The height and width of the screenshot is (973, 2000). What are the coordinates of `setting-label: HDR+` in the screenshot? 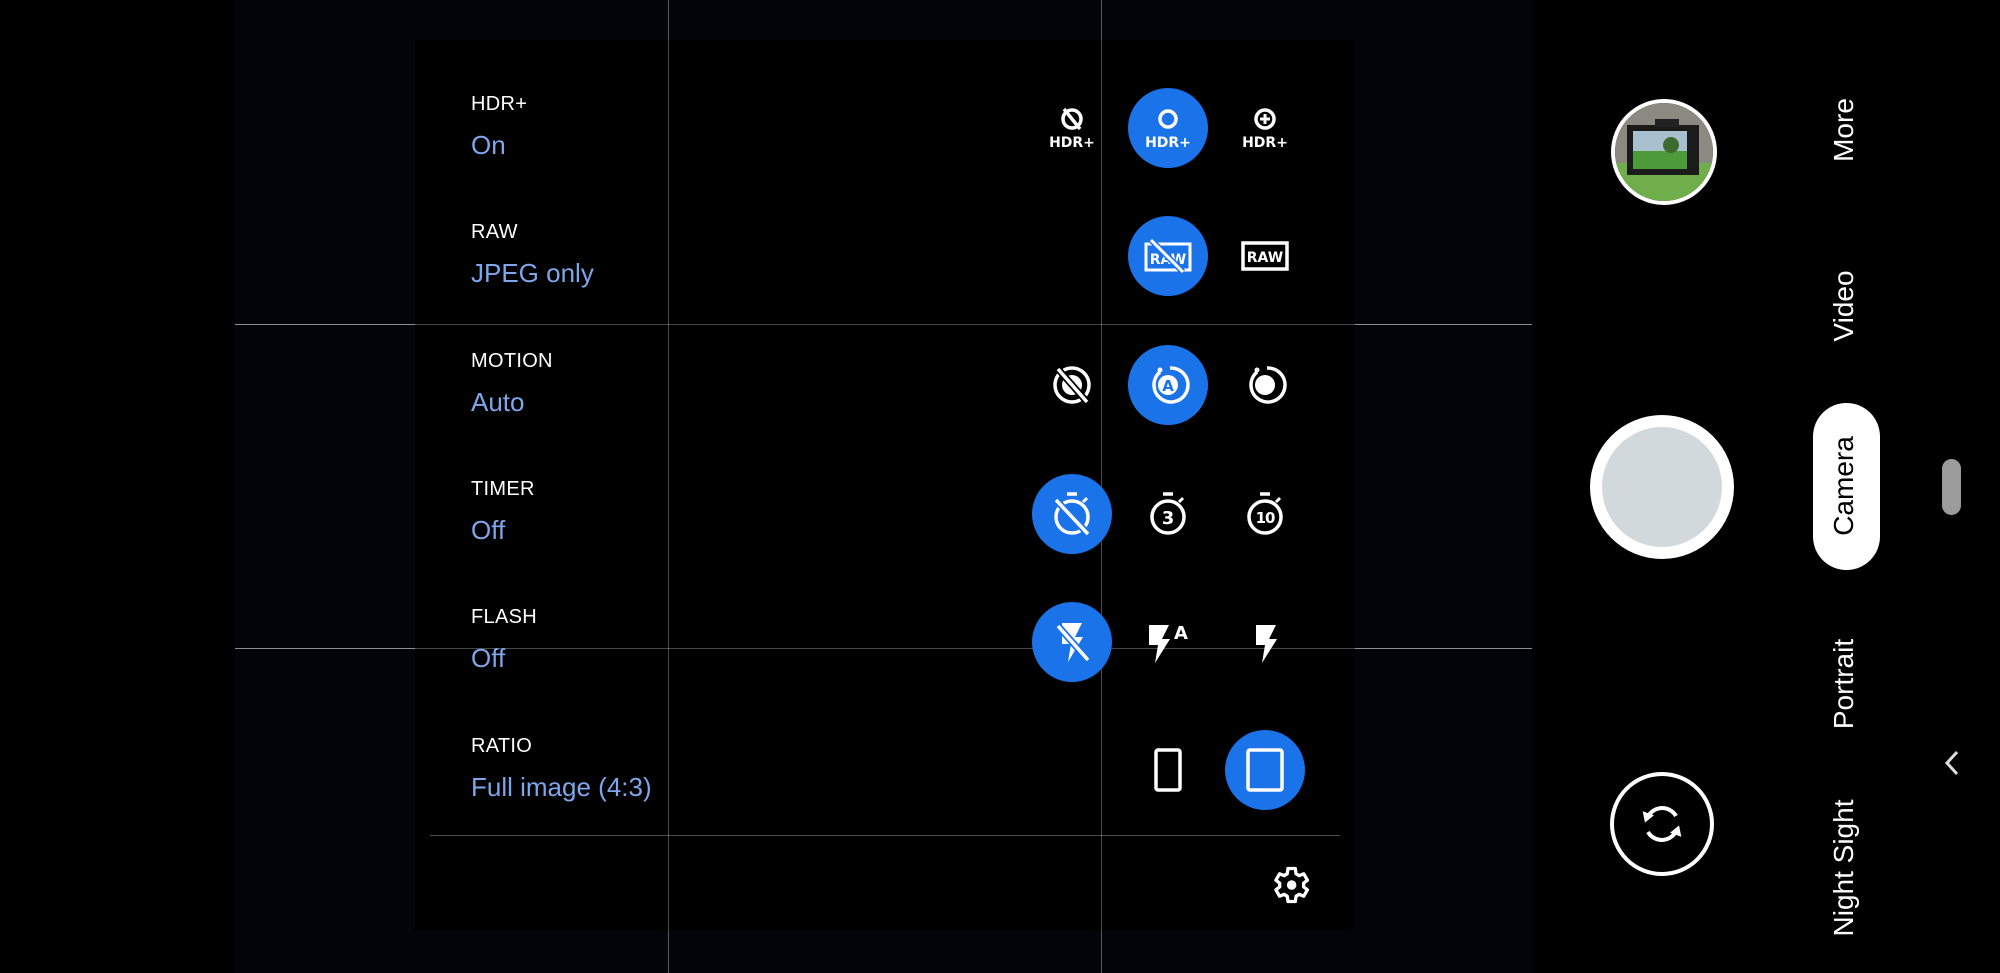 It's located at (499, 104).